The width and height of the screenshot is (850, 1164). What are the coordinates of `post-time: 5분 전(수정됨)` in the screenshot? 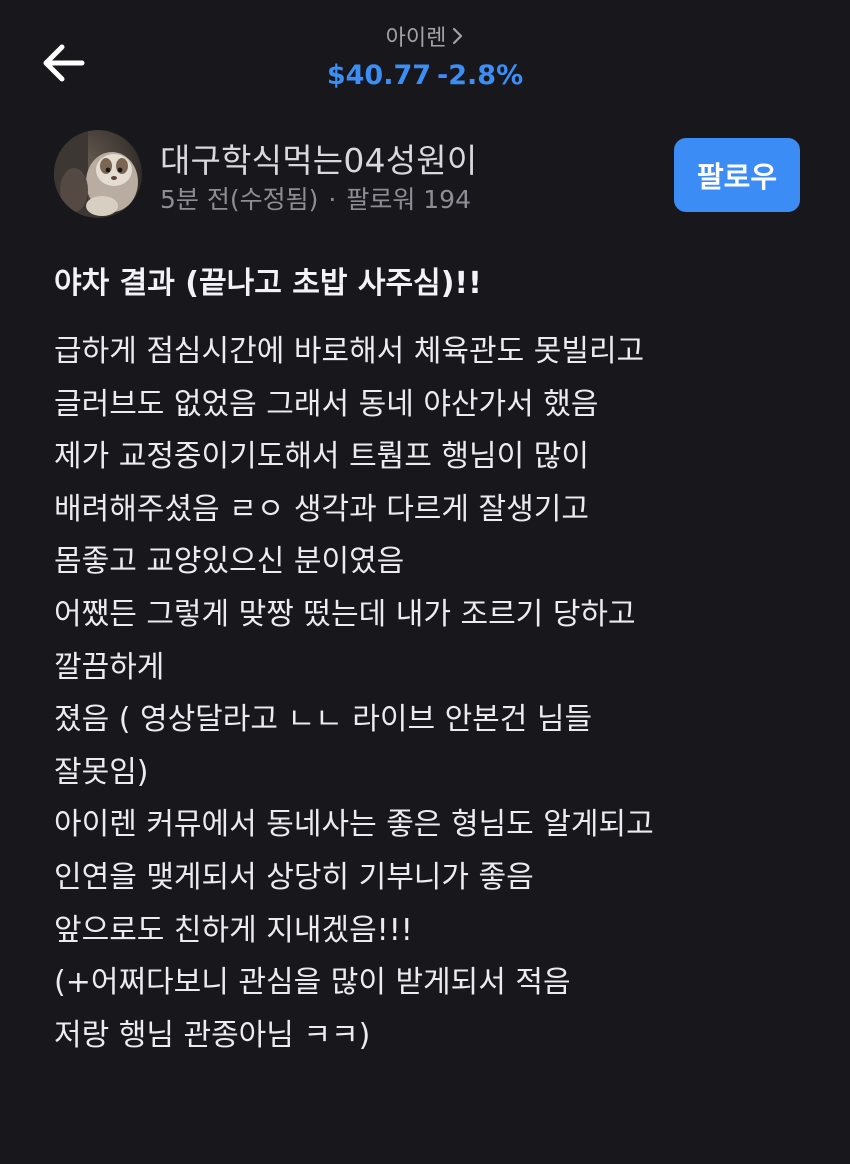 It's located at (239, 199).